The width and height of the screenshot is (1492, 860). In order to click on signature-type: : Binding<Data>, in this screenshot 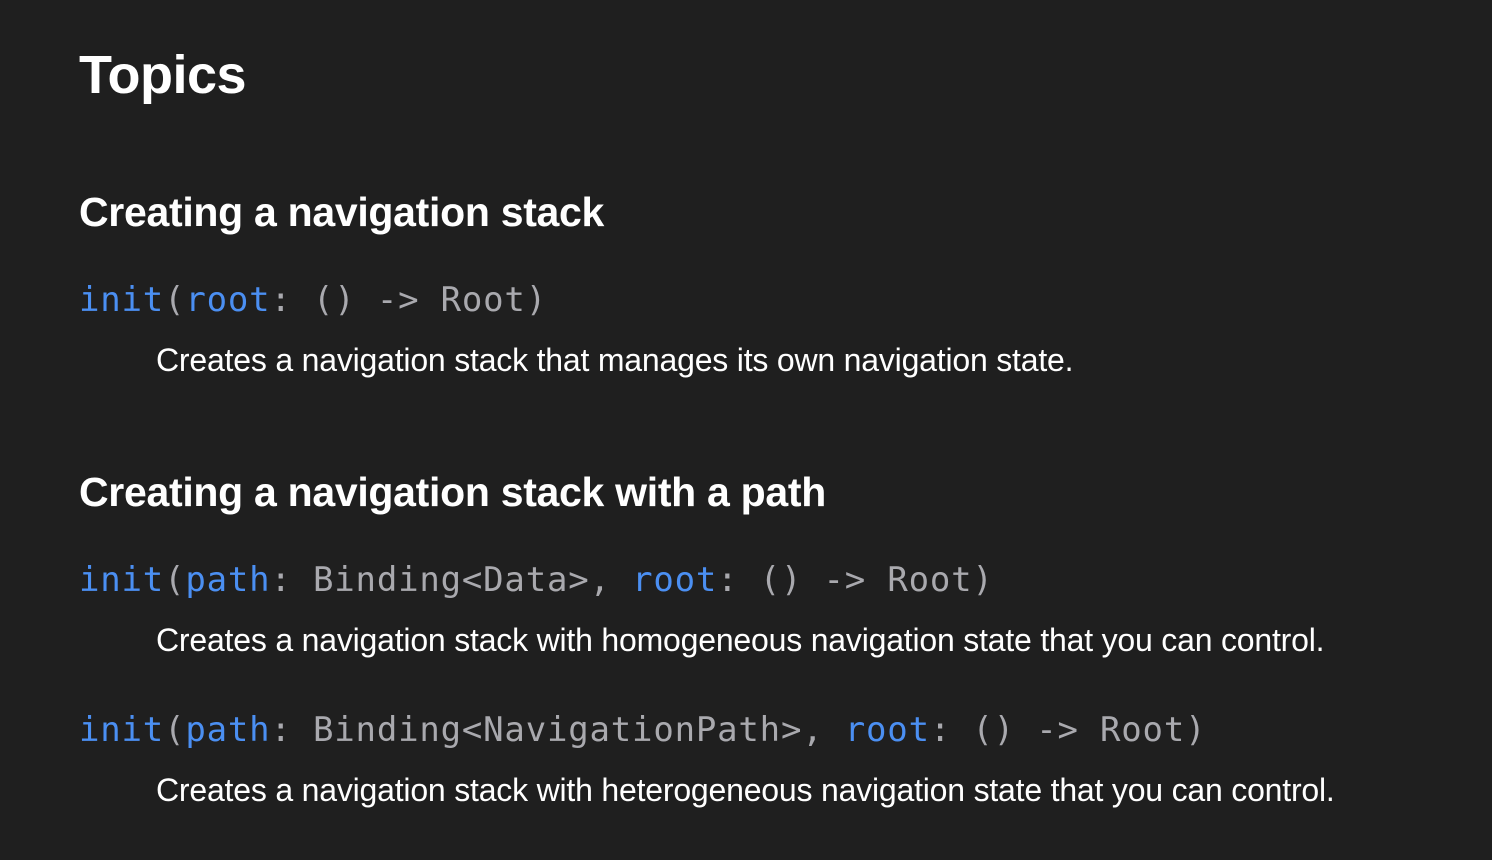, I will do `click(451, 580)`.